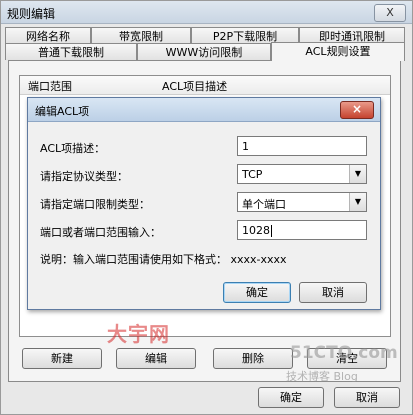  I want to click on tab-normal-download-limit: 普通下载限制, so click(71, 51).